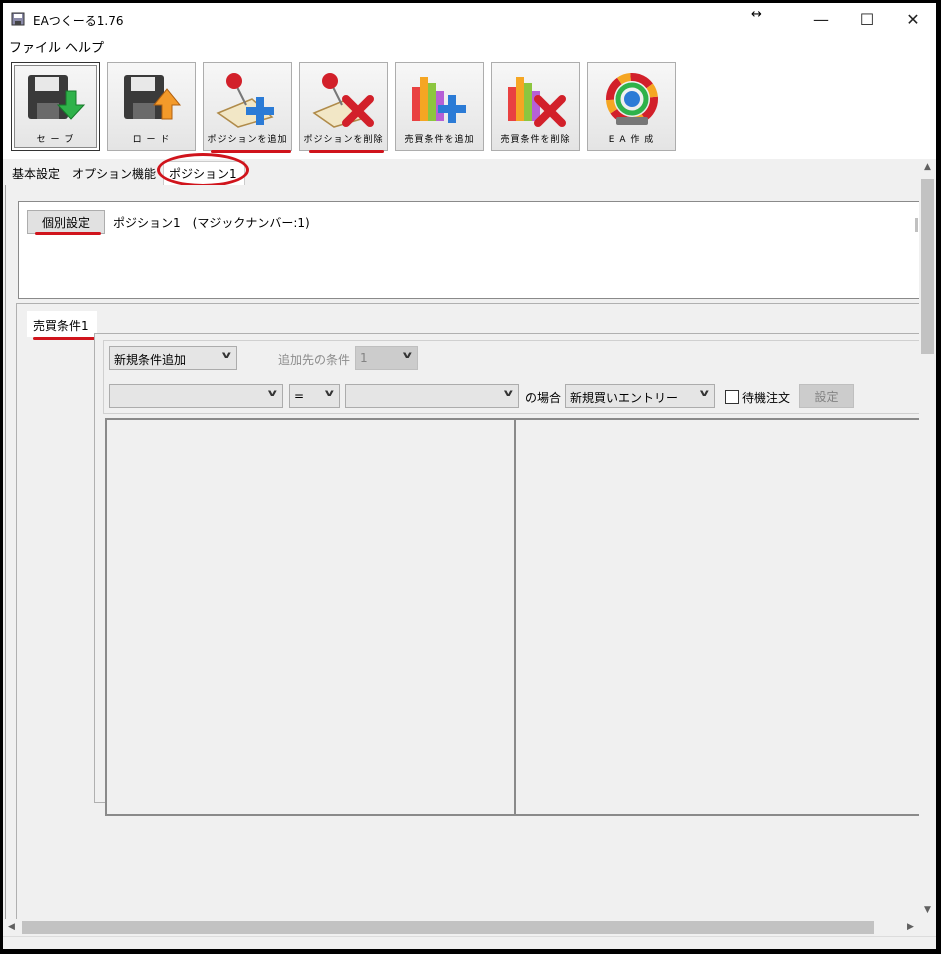 The width and height of the screenshot is (941, 954). I want to click on position-info-panel: 個別設定 ポジション1 (マジックナンバー:1), so click(469, 250).